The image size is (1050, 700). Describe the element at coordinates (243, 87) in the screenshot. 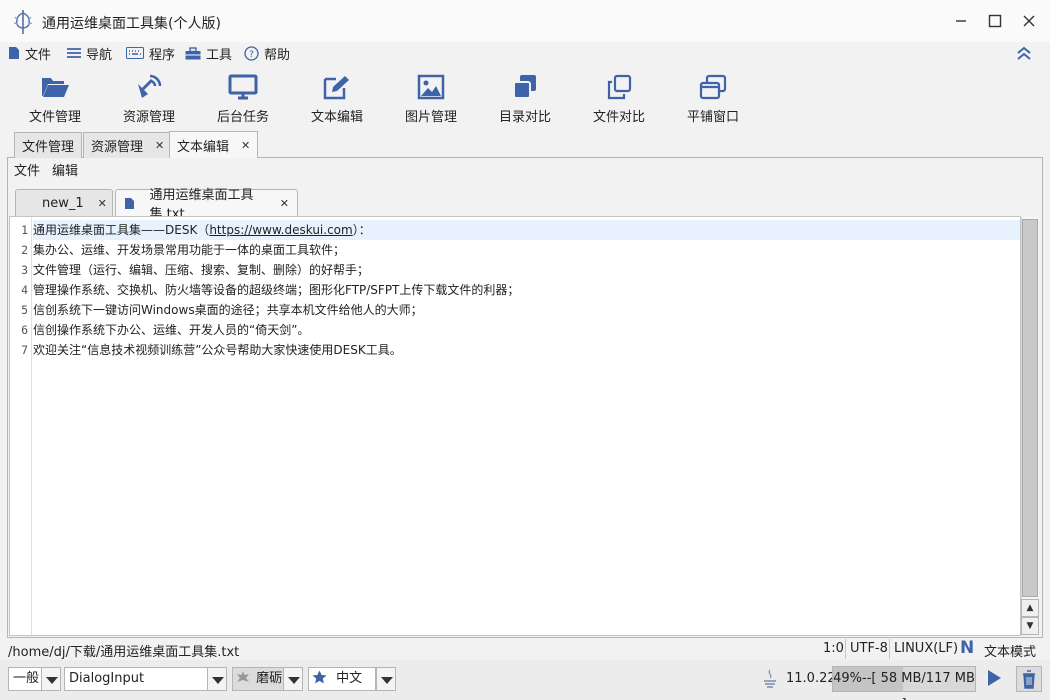

I see `monitor-icon` at that location.